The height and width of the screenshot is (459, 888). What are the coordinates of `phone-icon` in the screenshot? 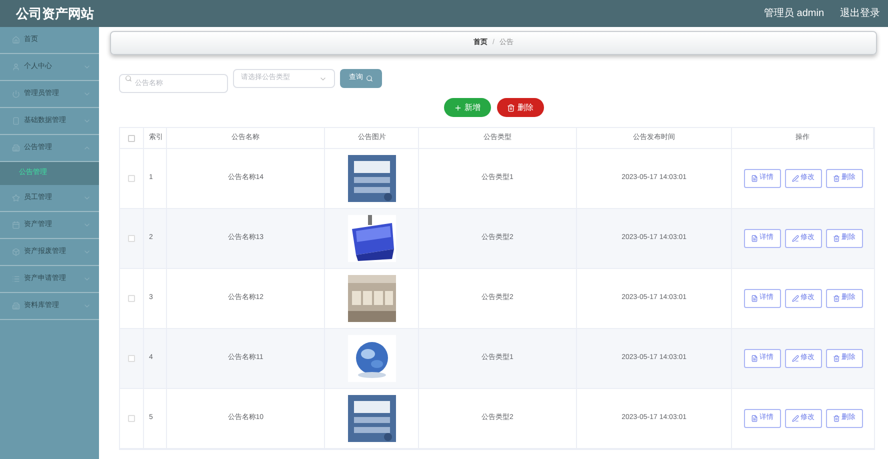 It's located at (16, 121).